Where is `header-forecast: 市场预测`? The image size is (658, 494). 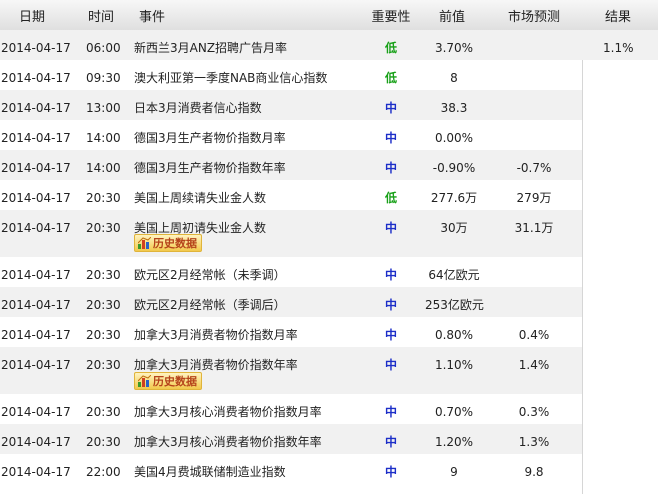
header-forecast: 市场预测 is located at coordinates (533, 17).